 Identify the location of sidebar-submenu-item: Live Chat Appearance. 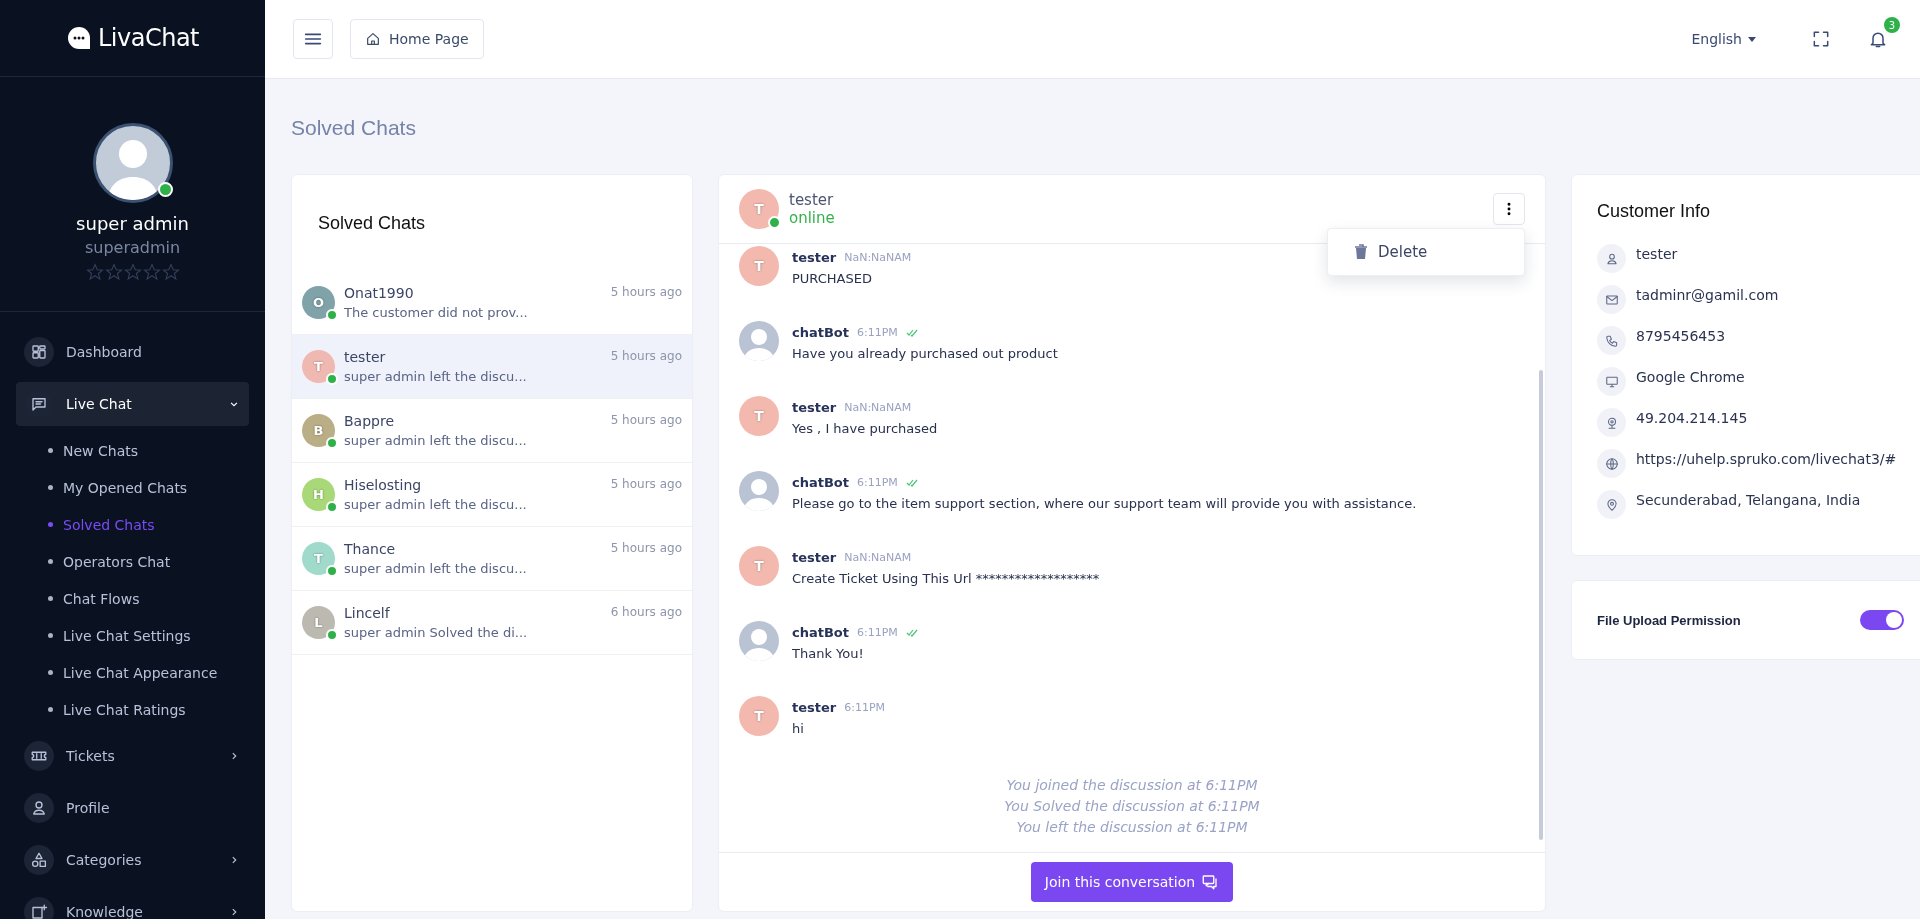
(148, 672).